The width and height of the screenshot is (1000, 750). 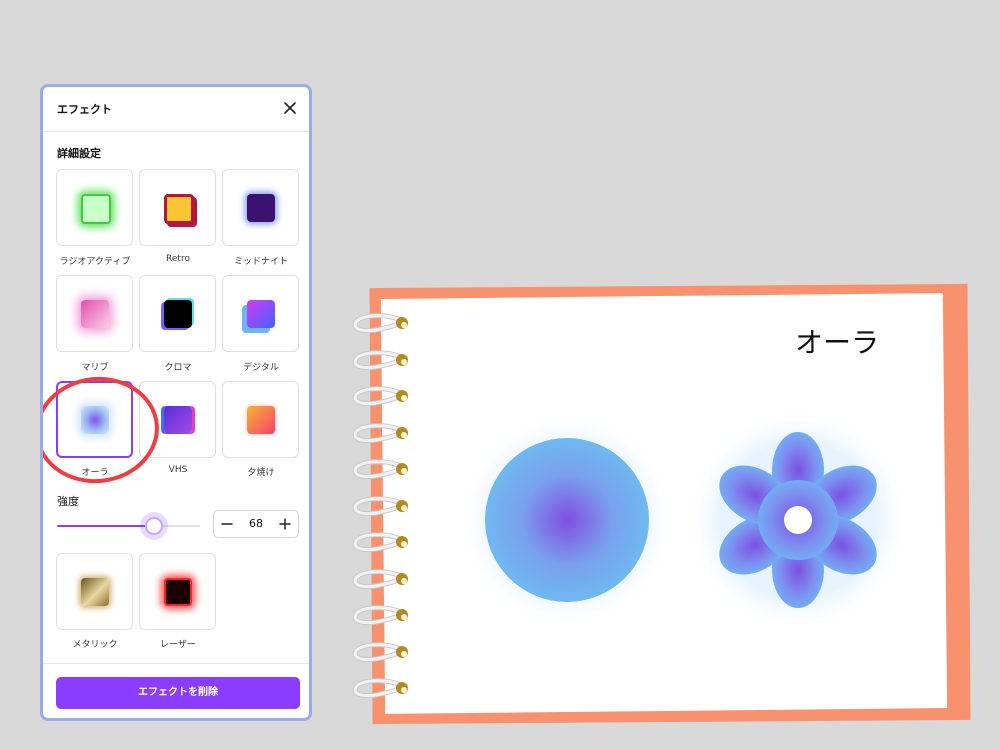 What do you see at coordinates (684, 520) in the screenshot?
I see `aura-shapes` at bounding box center [684, 520].